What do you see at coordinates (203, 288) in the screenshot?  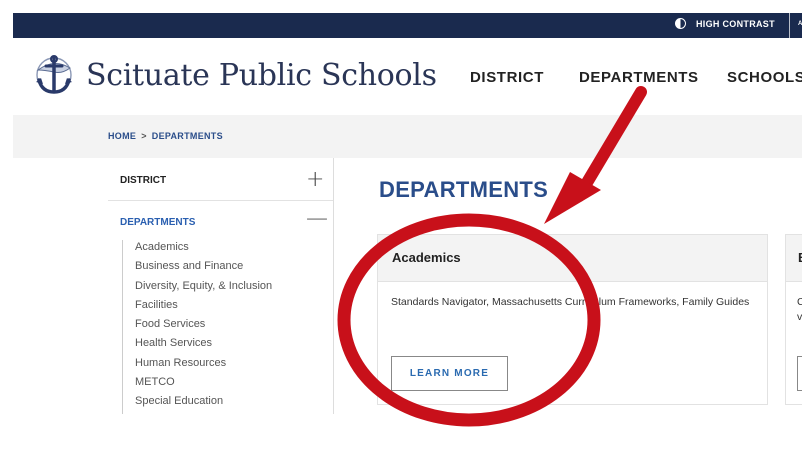 I see `sidebar-item-dei: Diversity, Equity, & Inclusion` at bounding box center [203, 288].